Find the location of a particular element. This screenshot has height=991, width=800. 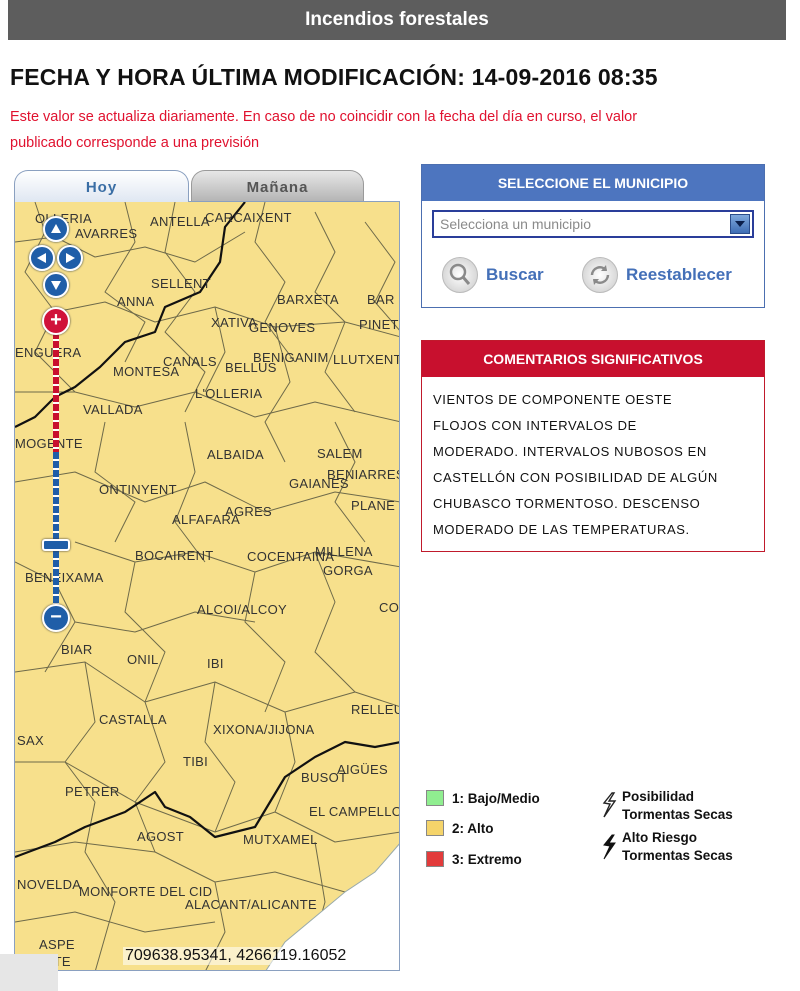

zoom-track-upper is located at coordinates (56, 392).